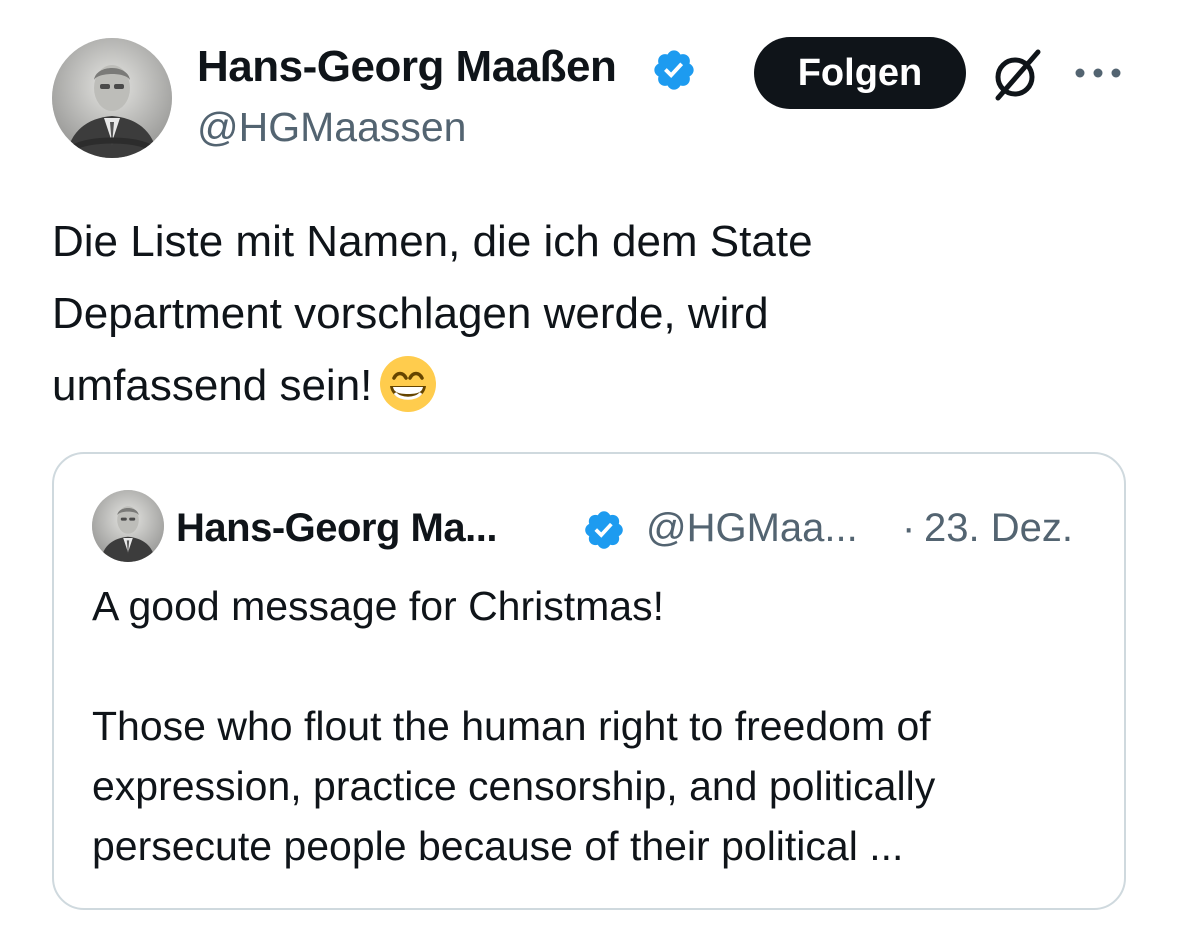 This screenshot has width=1179, height=946. I want to click on quoted-text-line: A good message for Christmas!, so click(378, 606).